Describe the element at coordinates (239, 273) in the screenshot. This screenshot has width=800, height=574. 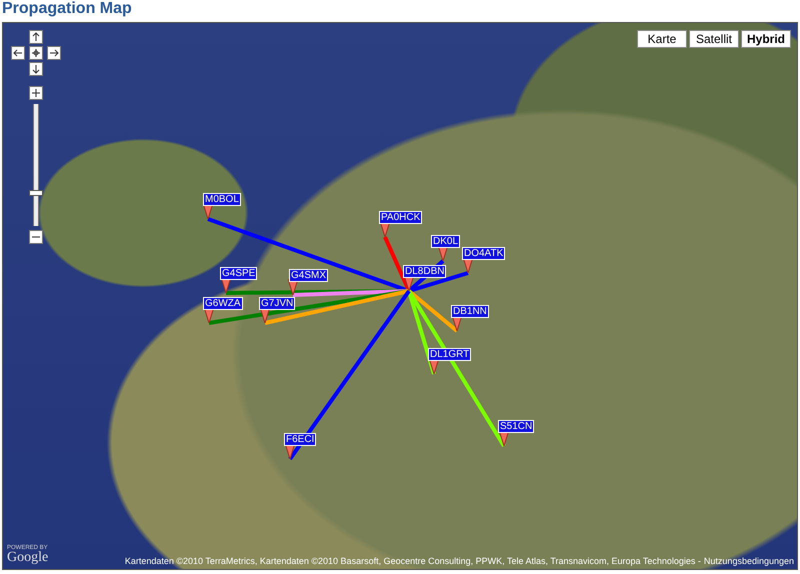
I see `callsign-label: G4SPE` at that location.